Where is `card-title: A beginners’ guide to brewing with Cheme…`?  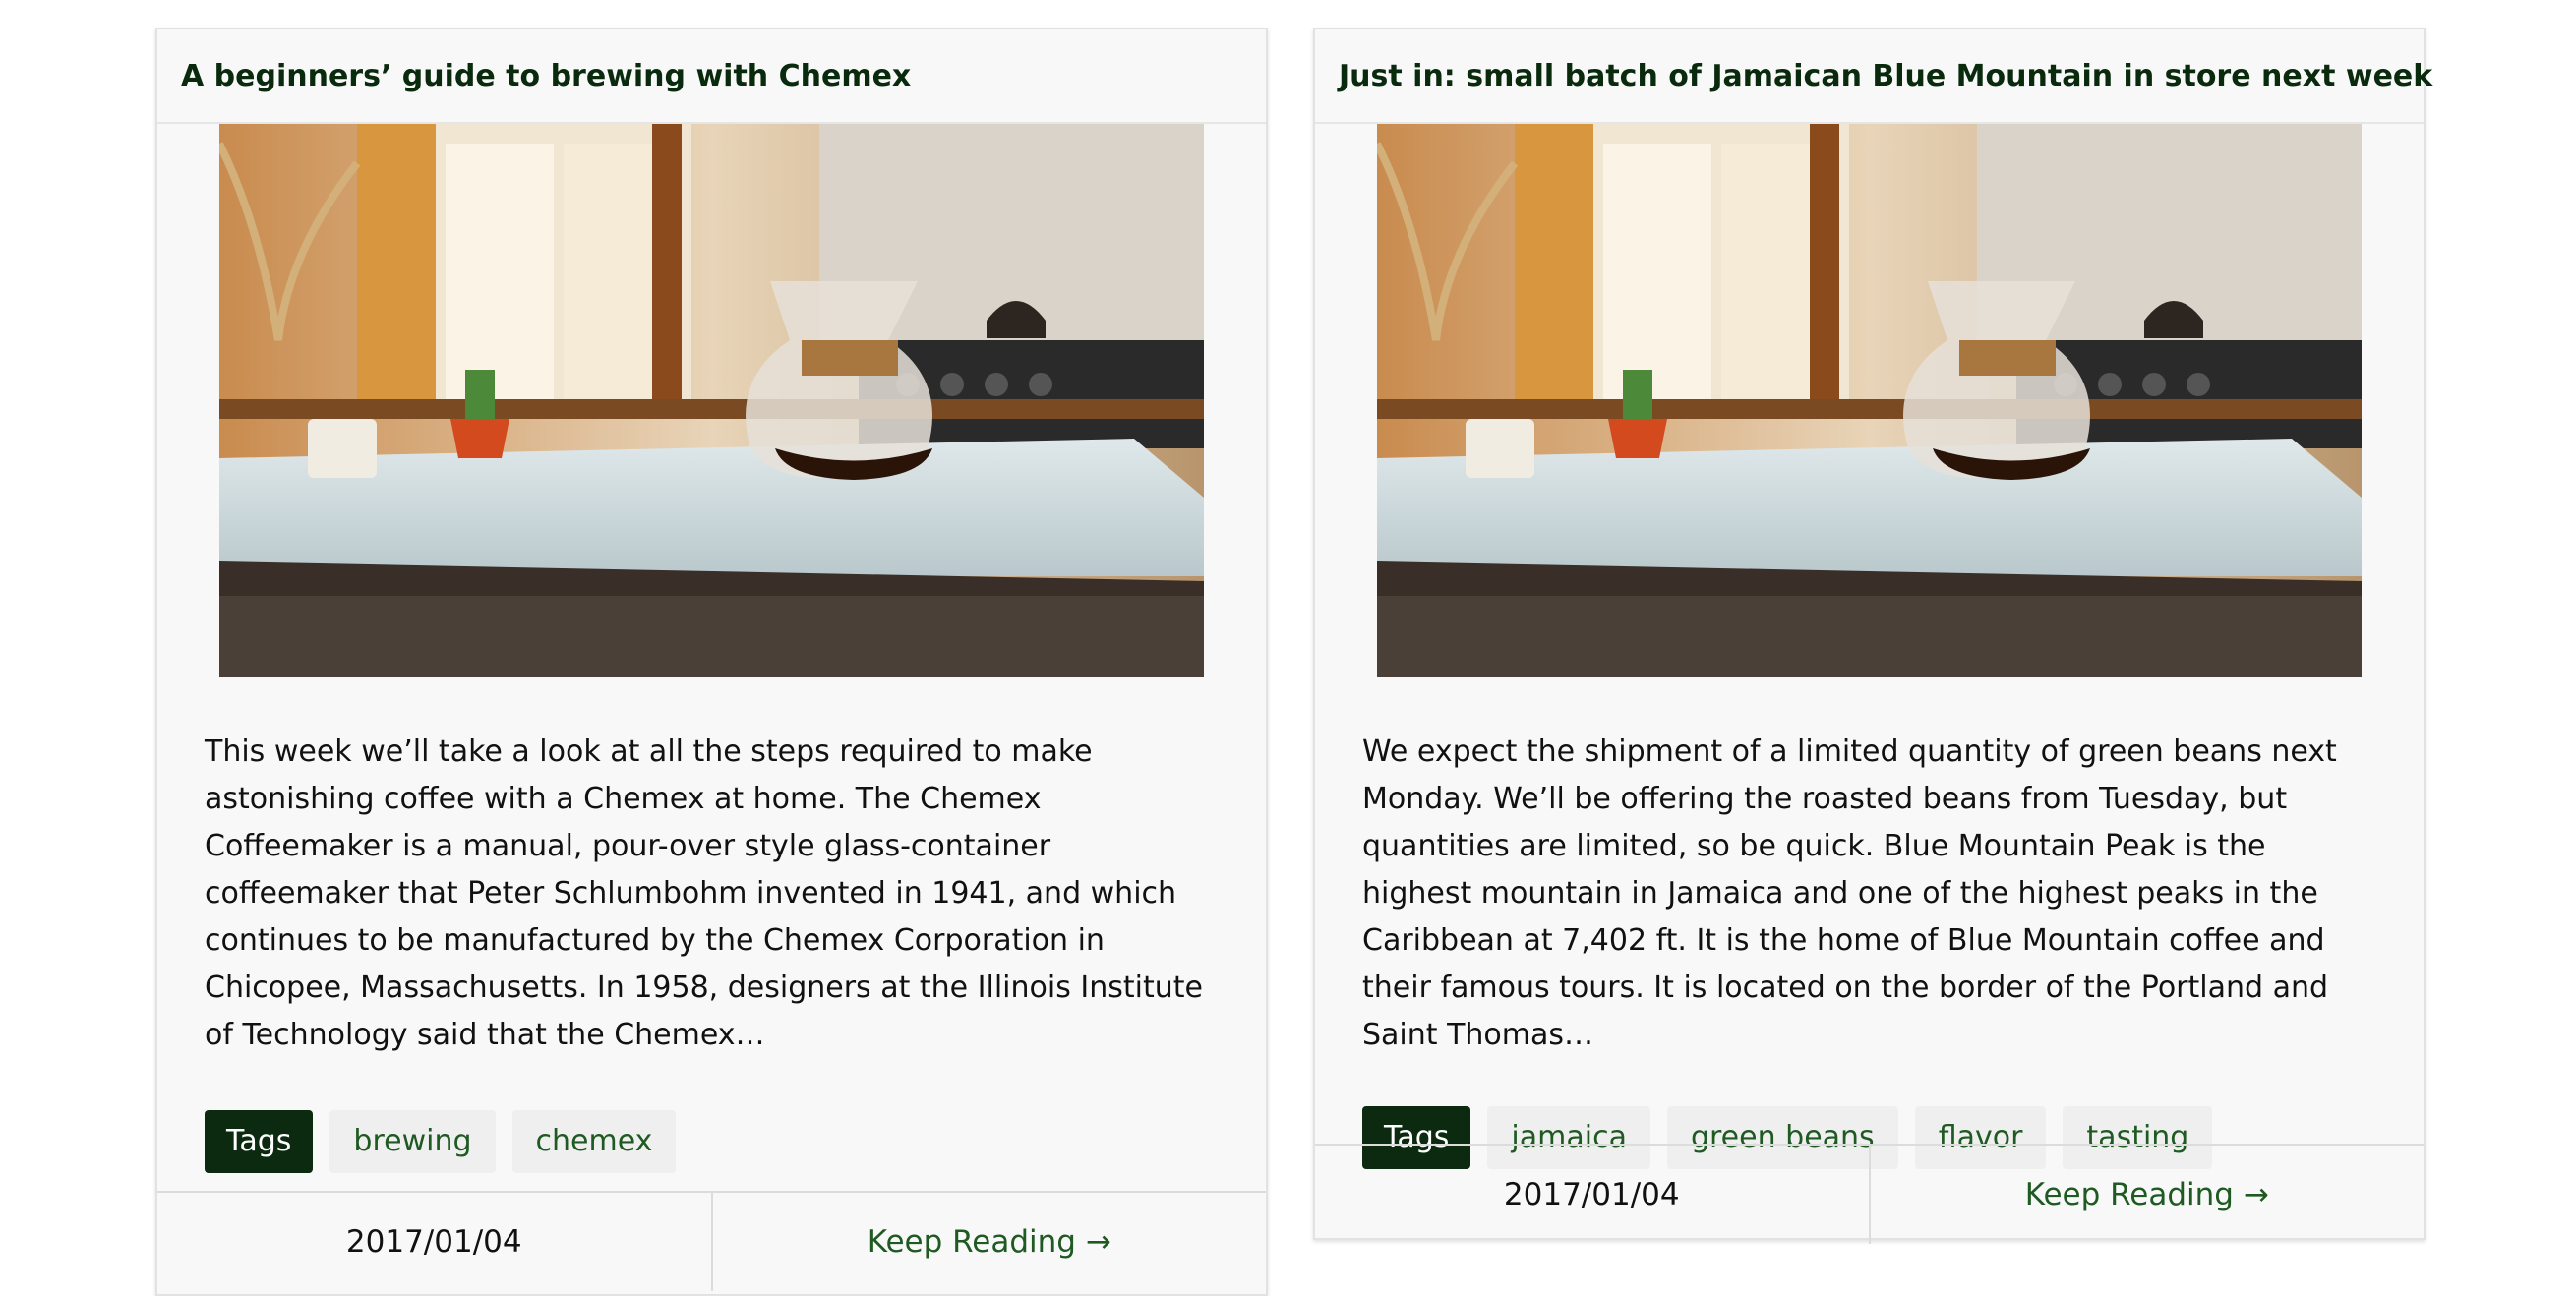 card-title: A beginners’ guide to brewing with Cheme… is located at coordinates (711, 76).